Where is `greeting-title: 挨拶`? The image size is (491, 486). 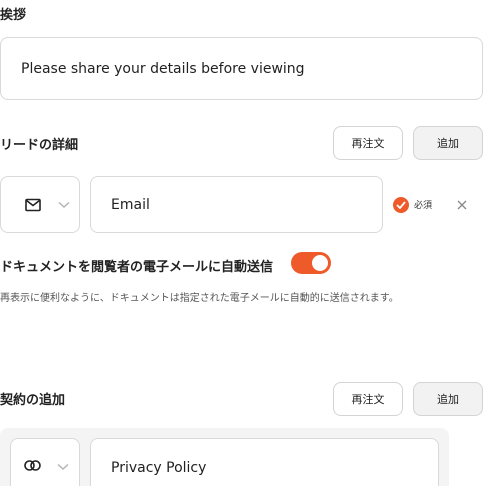
greeting-title: 挨拶 is located at coordinates (13, 15).